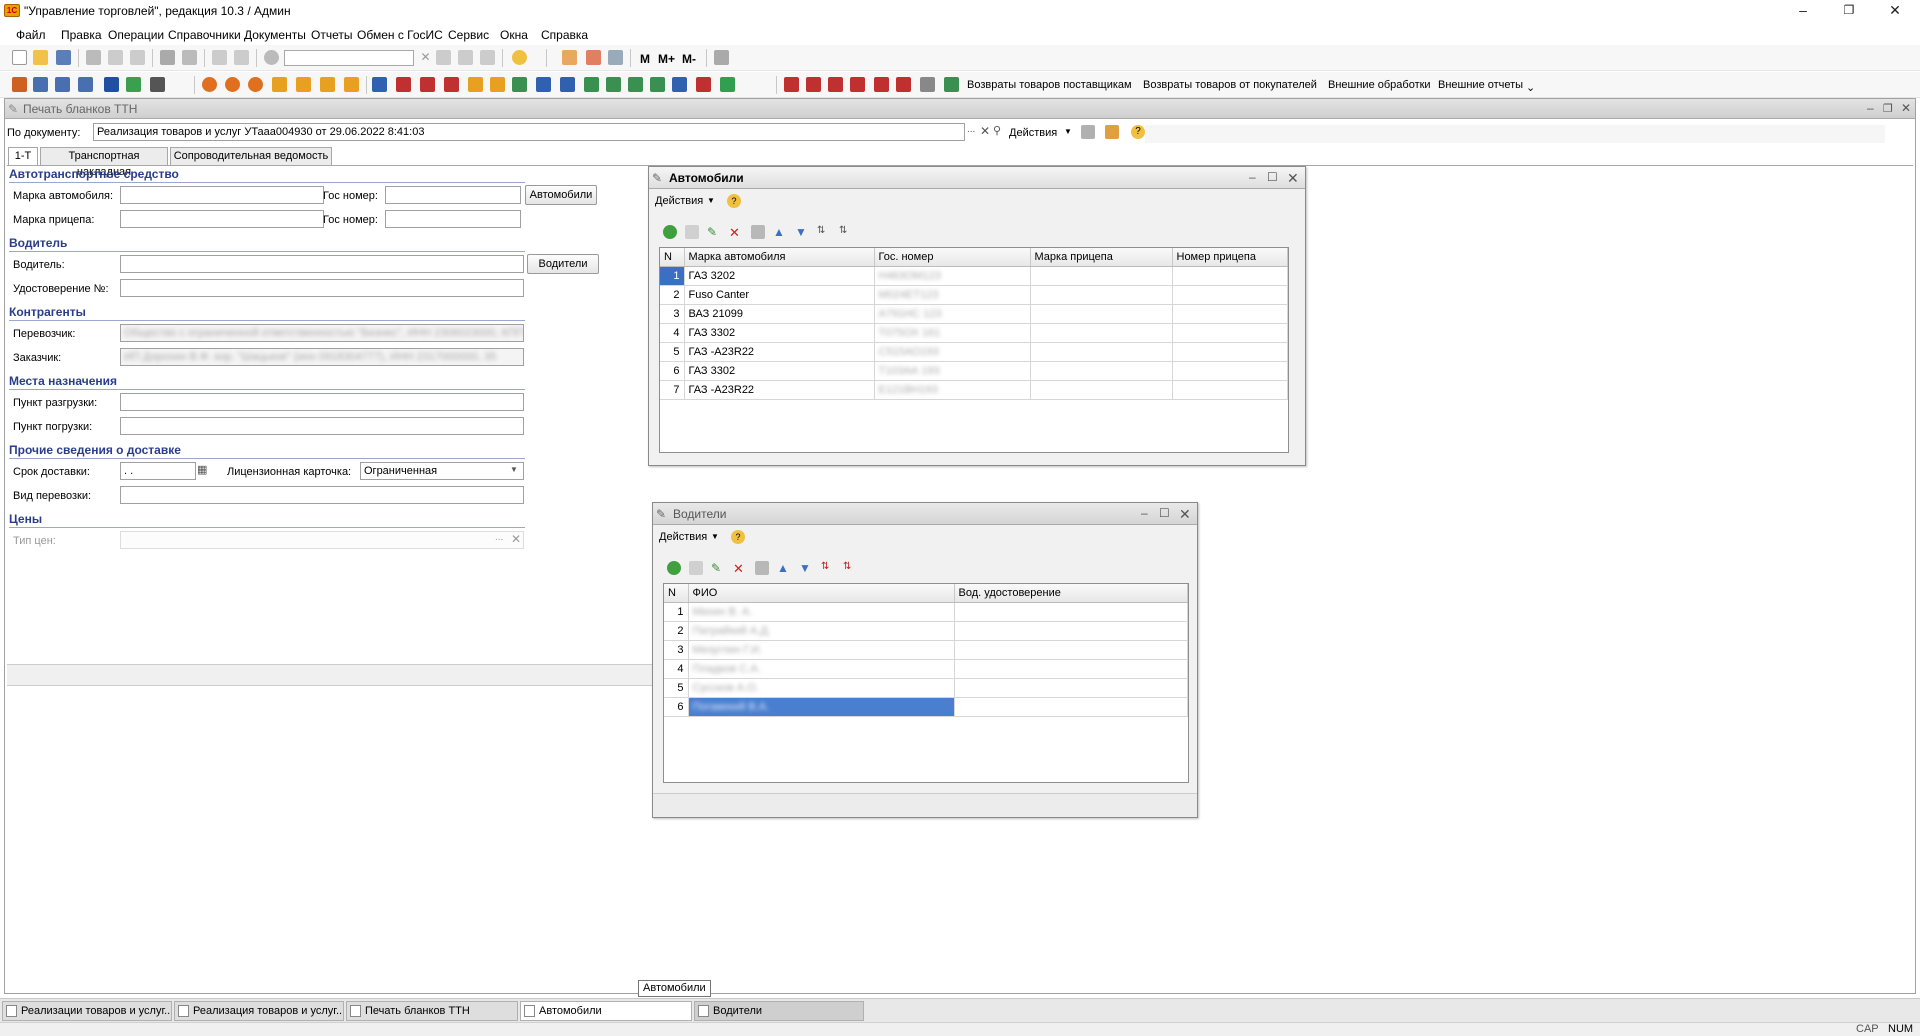 The image size is (1920, 1036). Describe the element at coordinates (543, 84) in the screenshot. I see `toolbar-receipt-icon` at that location.